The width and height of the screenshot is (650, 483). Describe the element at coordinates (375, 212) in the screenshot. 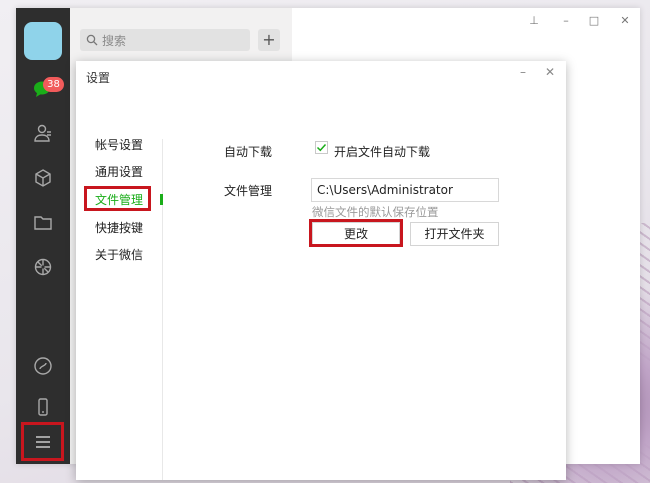

I see `save-path-hint: 微信文件的默认保存位置` at that location.